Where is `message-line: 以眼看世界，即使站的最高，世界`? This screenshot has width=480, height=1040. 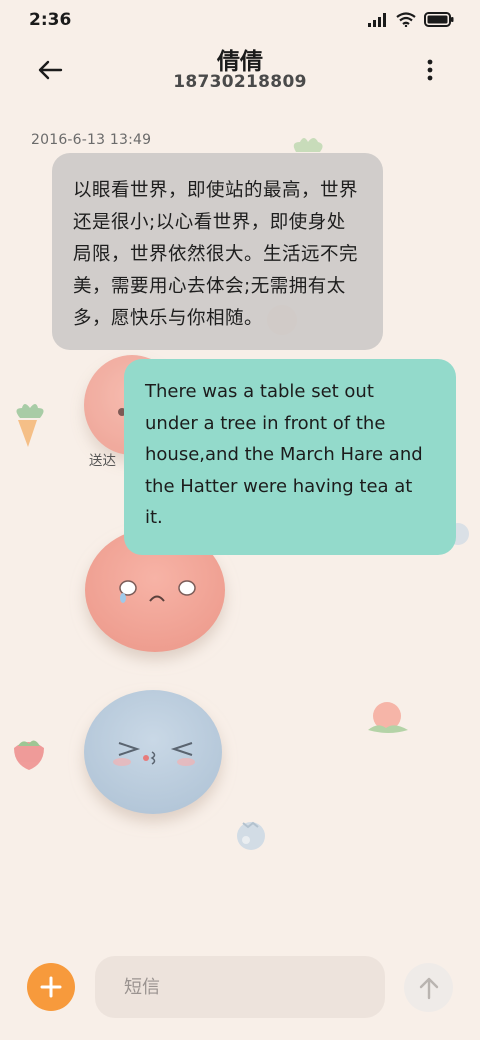
message-line: 以眼看世界，即使站的最高，世界 is located at coordinates (216, 190).